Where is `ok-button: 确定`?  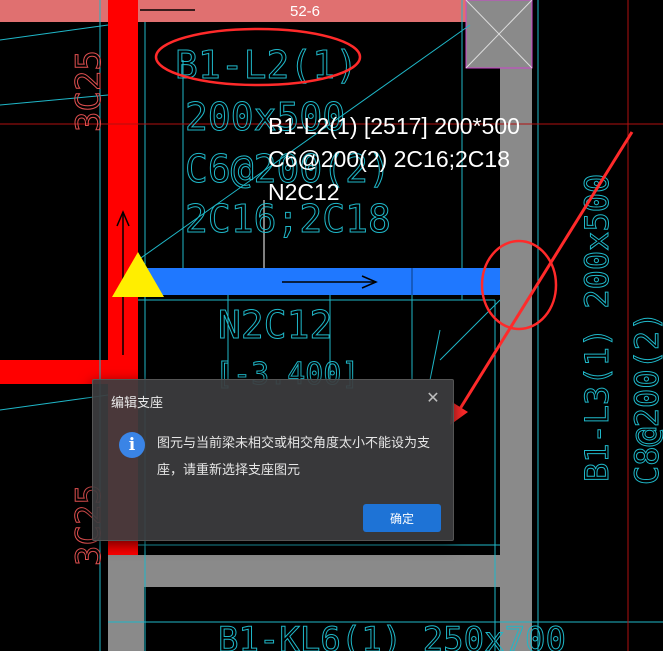
ok-button: 确定 is located at coordinates (402, 518).